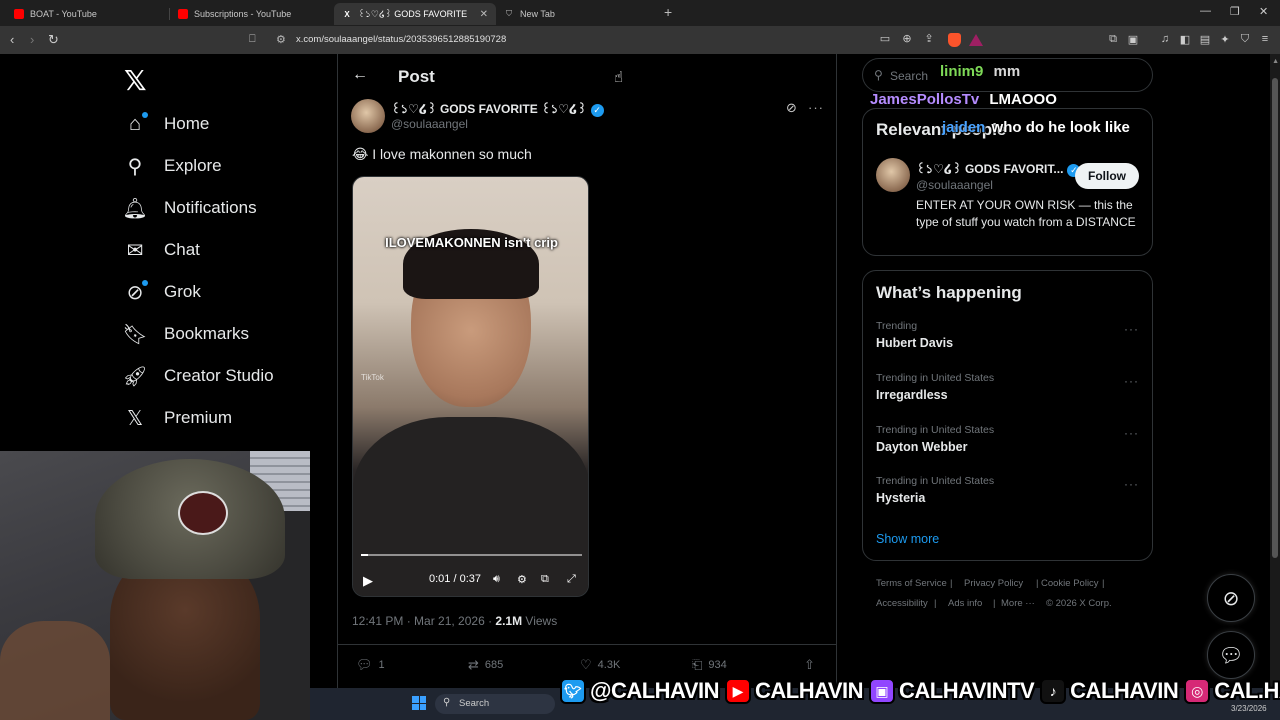  I want to click on messages-fab-icon: 💬︎, so click(1231, 655).